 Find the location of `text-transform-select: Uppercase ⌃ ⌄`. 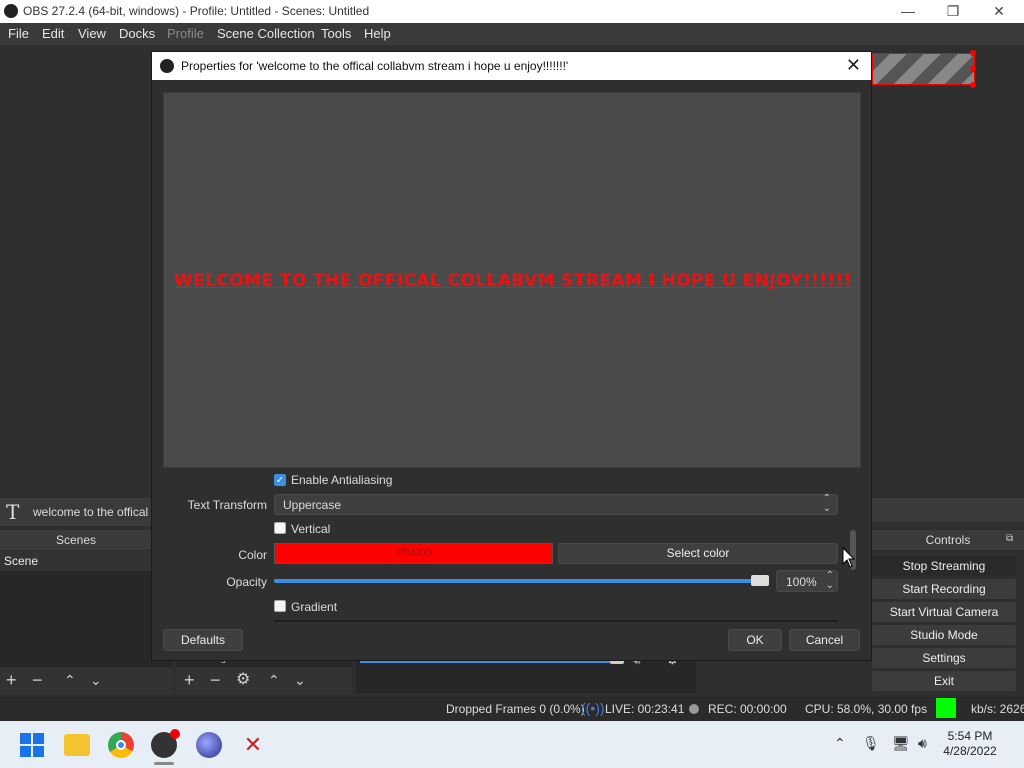

text-transform-select: Uppercase ⌃ ⌄ is located at coordinates (556, 504).